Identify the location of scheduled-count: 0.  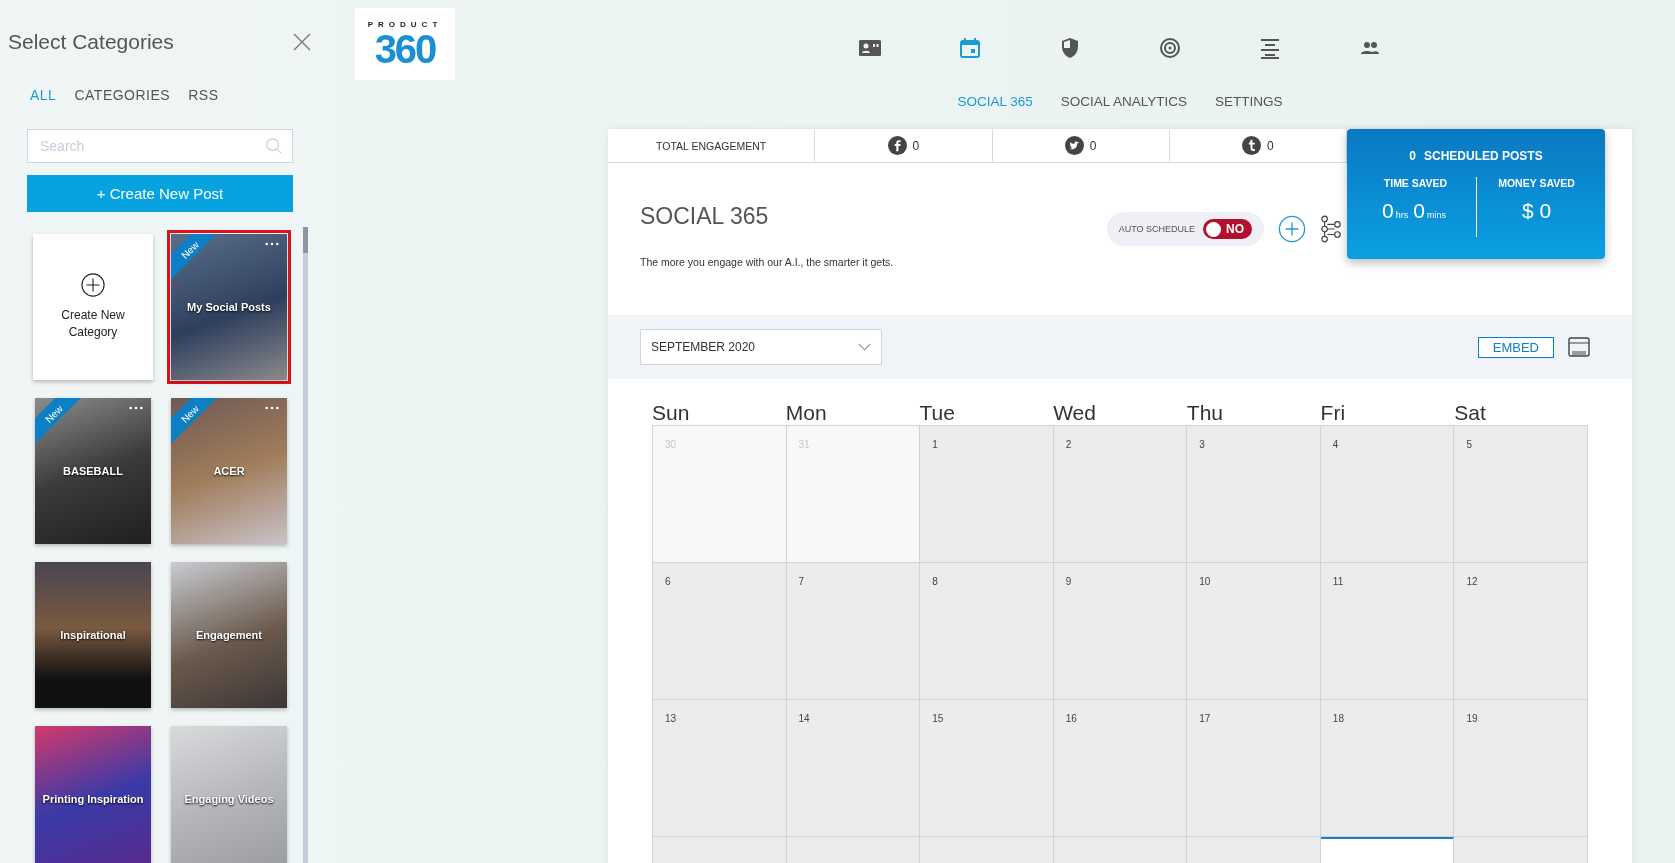
(1412, 156).